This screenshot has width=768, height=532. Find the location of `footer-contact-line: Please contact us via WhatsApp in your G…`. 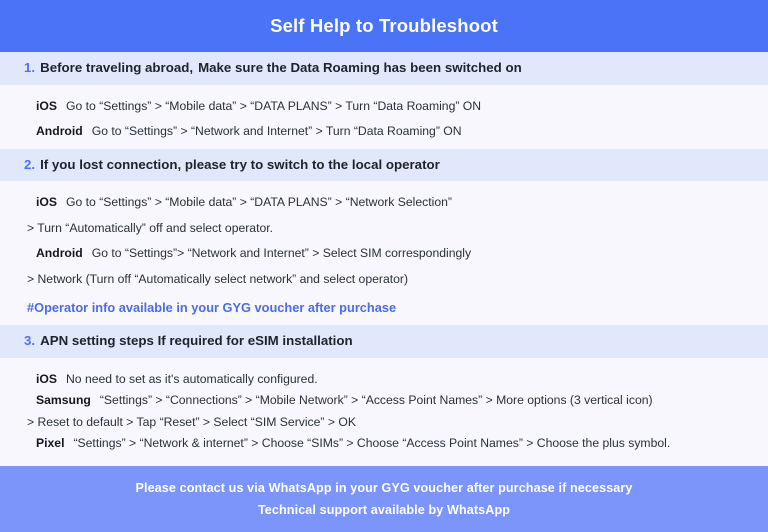

footer-contact-line: Please contact us via WhatsApp in your G… is located at coordinates (384, 487).